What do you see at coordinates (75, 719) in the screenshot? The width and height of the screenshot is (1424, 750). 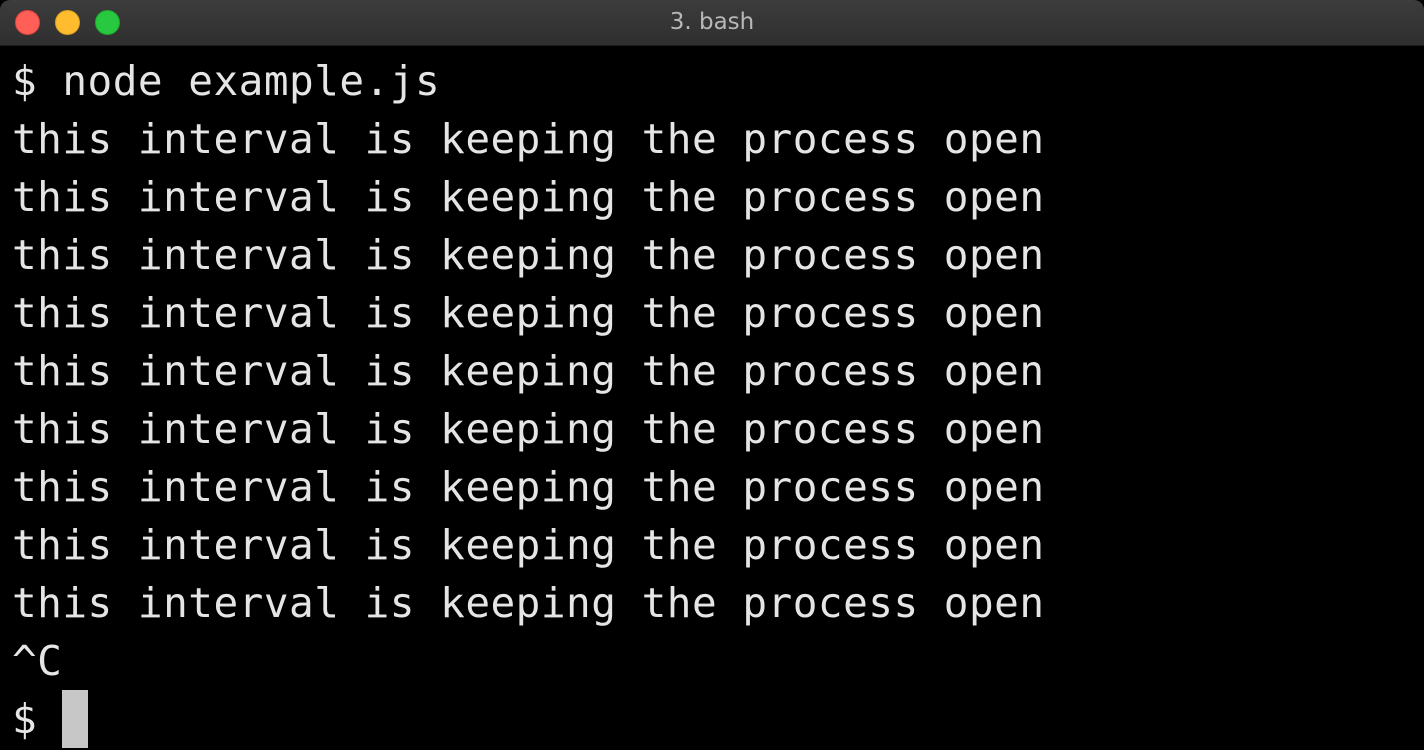 I see `text-cursor` at bounding box center [75, 719].